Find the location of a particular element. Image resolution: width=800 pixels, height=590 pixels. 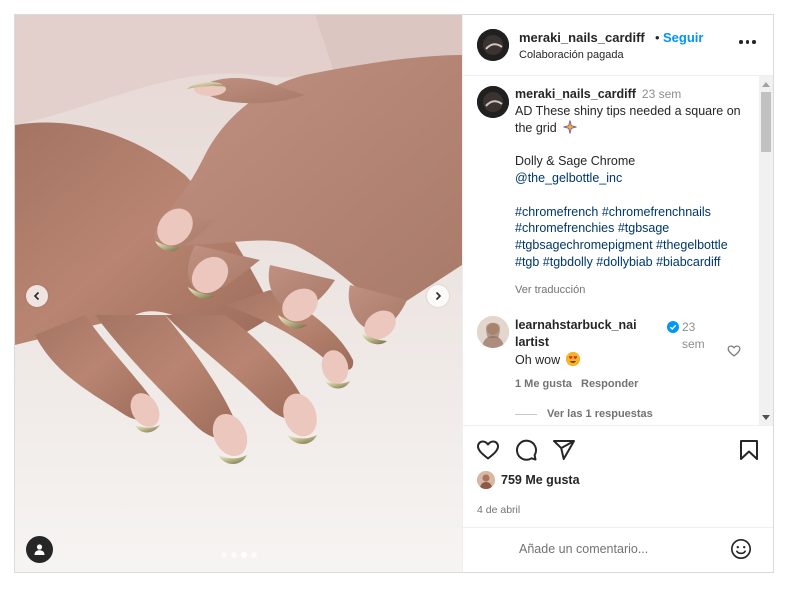

post-date: 4 de abril is located at coordinates (498, 510).